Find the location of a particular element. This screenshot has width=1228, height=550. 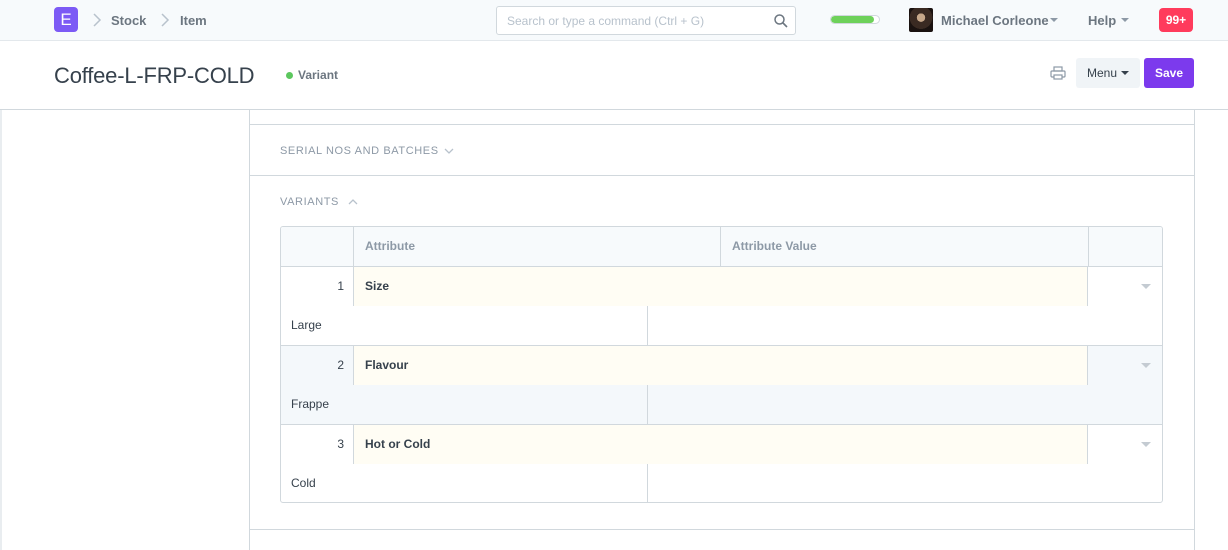

search-input: Search or type a command (Ctrl + G) is located at coordinates (646, 20).